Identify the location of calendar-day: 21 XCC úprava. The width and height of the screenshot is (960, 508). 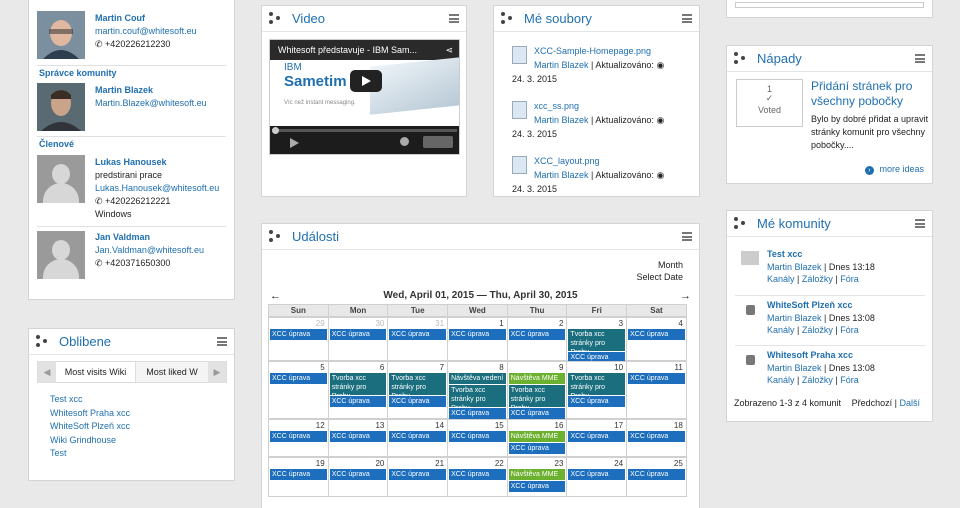
(418, 477).